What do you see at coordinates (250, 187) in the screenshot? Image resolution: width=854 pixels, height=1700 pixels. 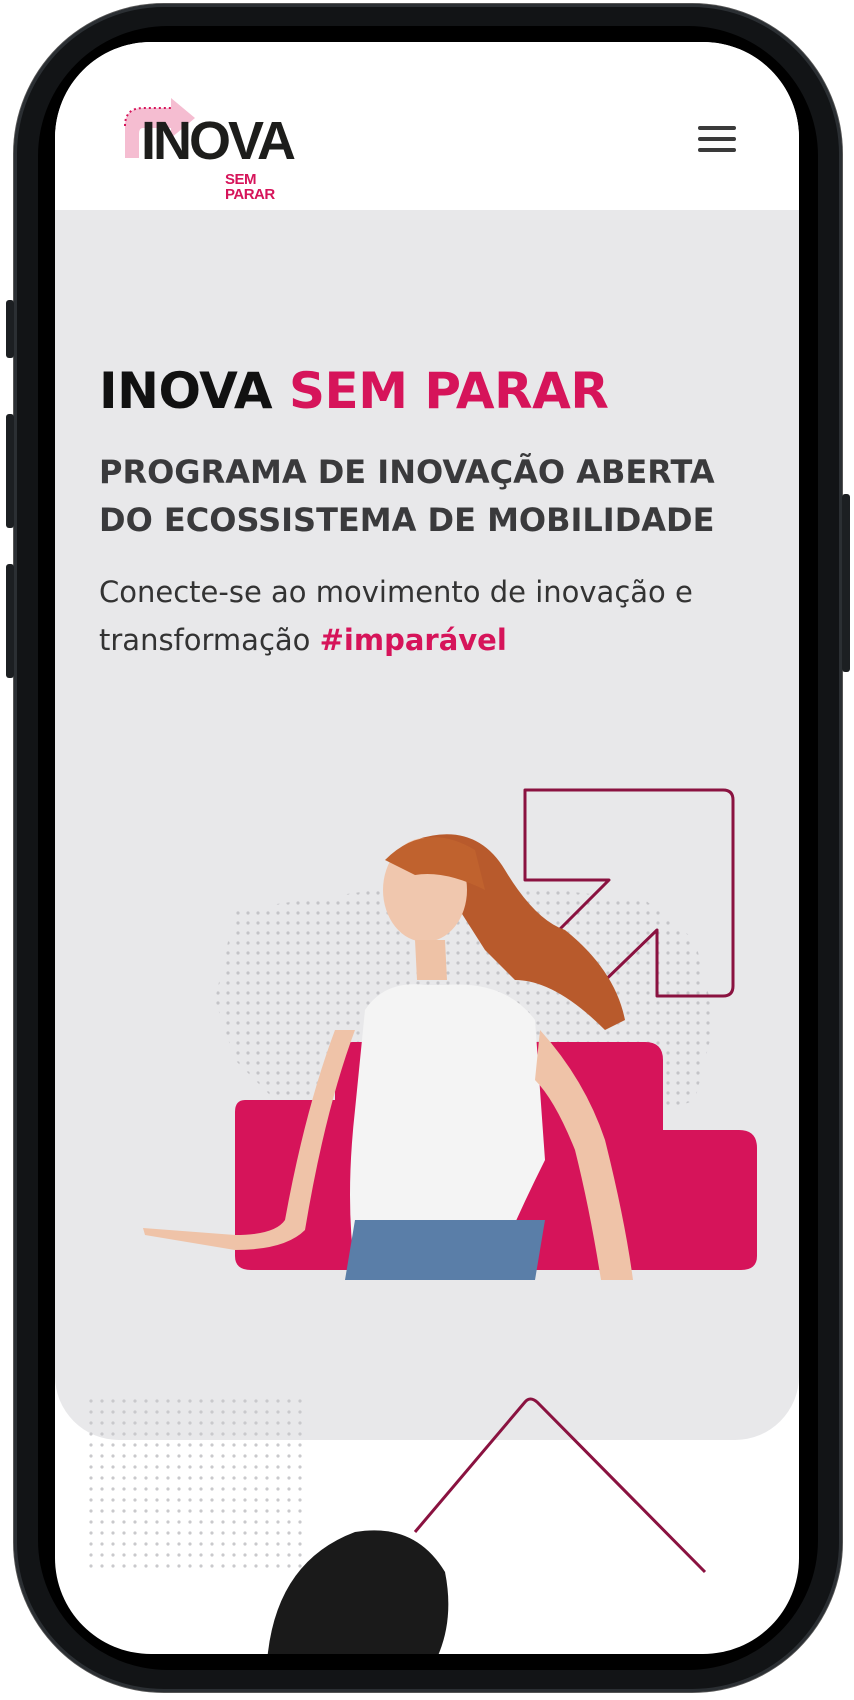 I see `logo-tagline: SEM PARAR` at bounding box center [250, 187].